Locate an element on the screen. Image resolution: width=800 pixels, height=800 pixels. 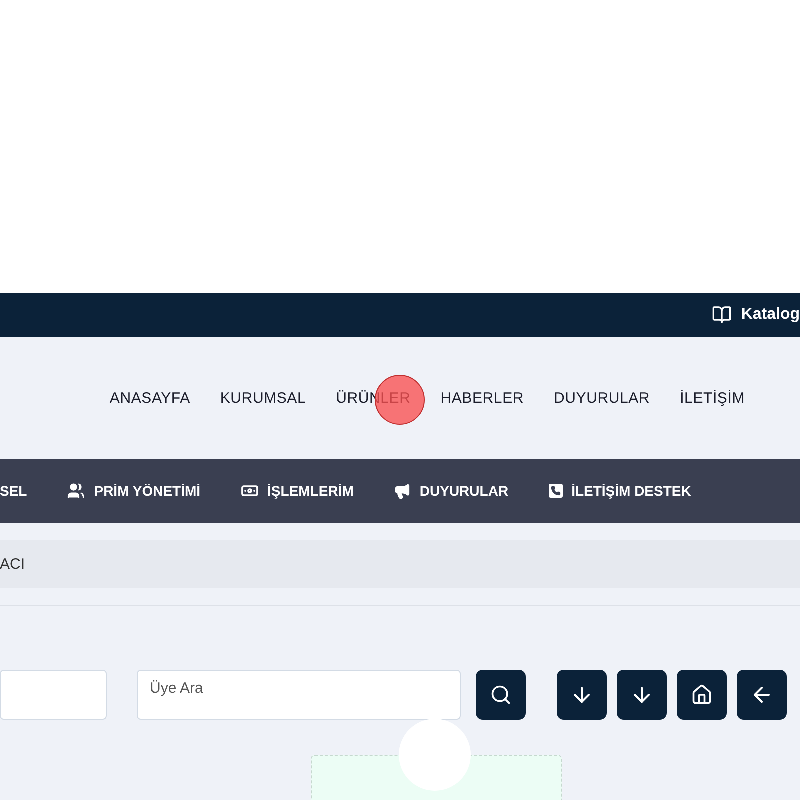
home-button is located at coordinates (702, 695).